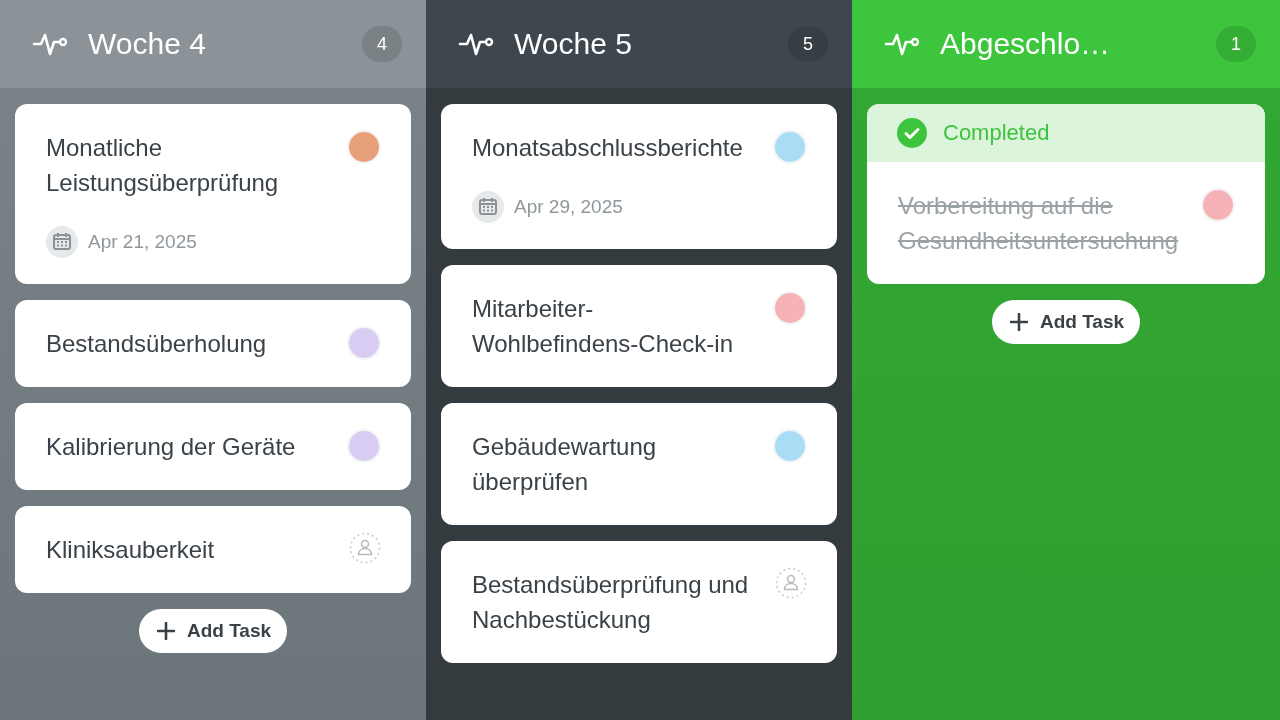 The image size is (1280, 720). What do you see at coordinates (171, 447) in the screenshot?
I see `task-title: Kalibrierung der Geräte` at bounding box center [171, 447].